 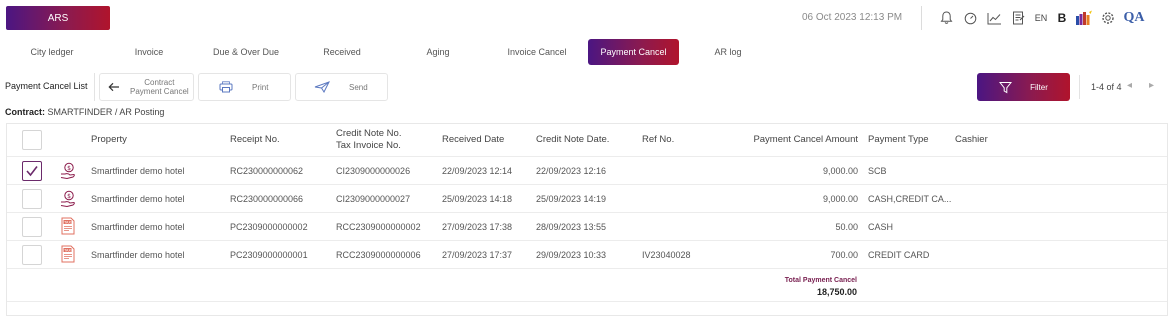 I want to click on cell-ref-no: IV23040028, so click(x=666, y=255).